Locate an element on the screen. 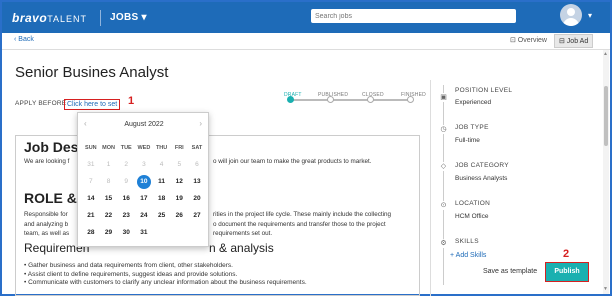 The image size is (612, 296). jobs-menu-label: JOBS is located at coordinates (124, 17).